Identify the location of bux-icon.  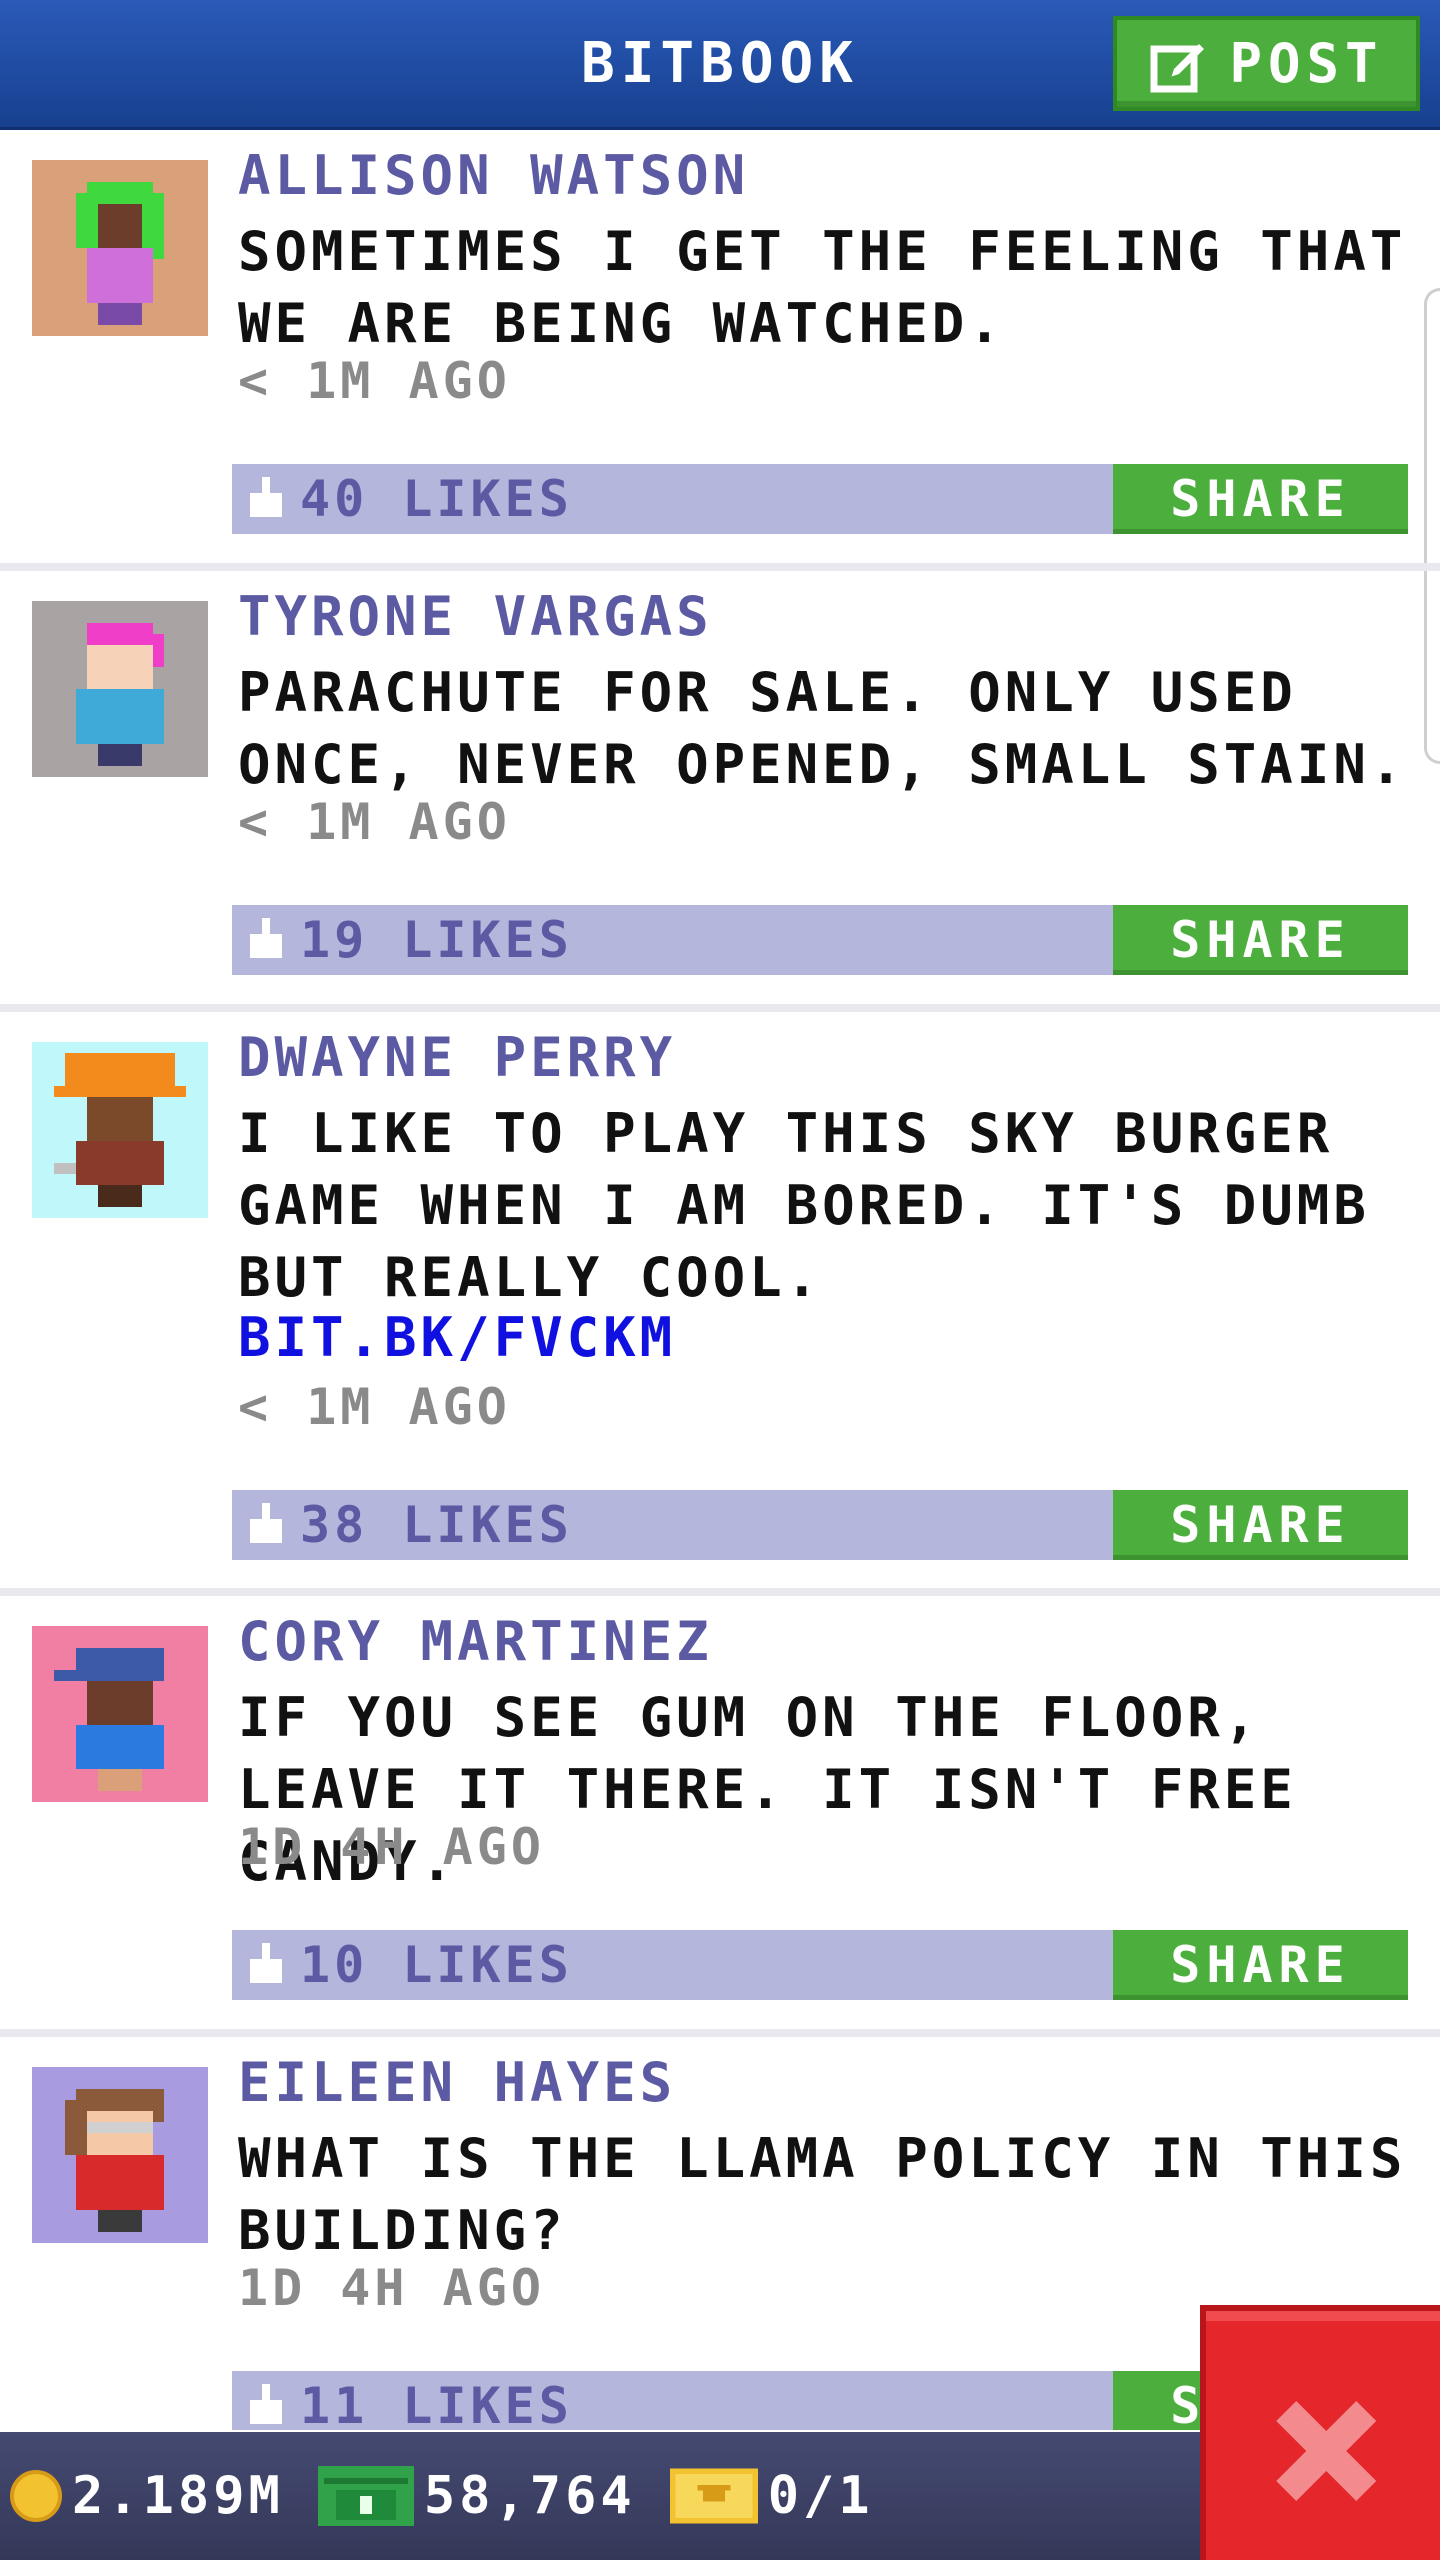
(365, 2496).